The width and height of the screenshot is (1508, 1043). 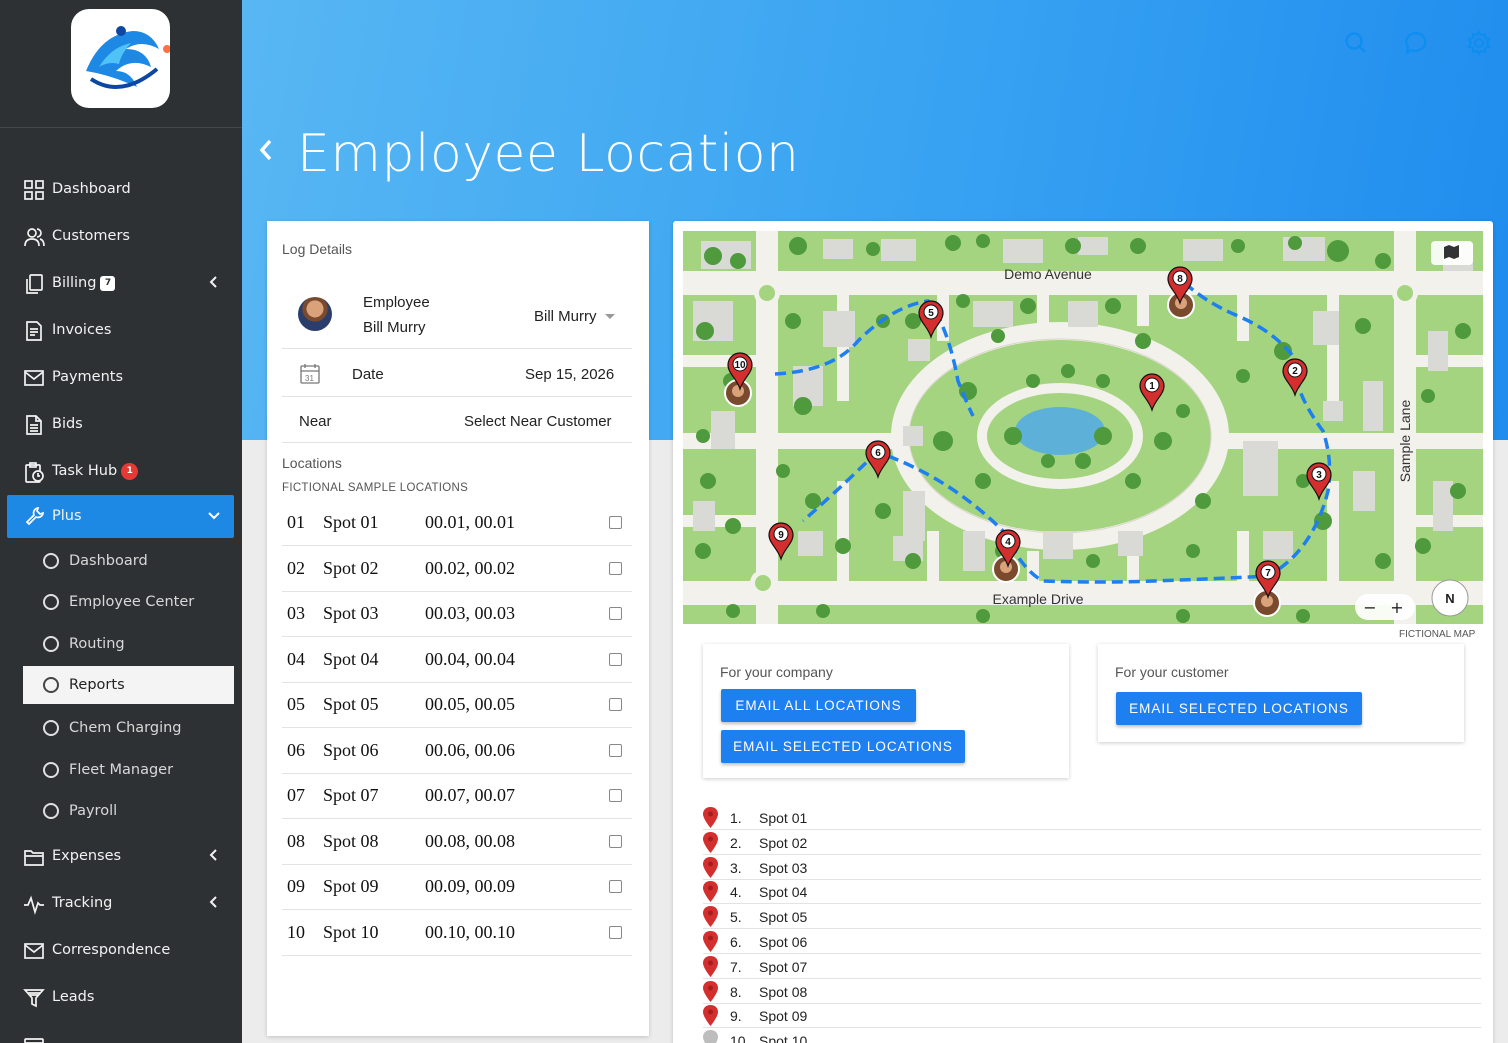 I want to click on sidebar-item-tracking: Tracking, so click(x=121, y=904).